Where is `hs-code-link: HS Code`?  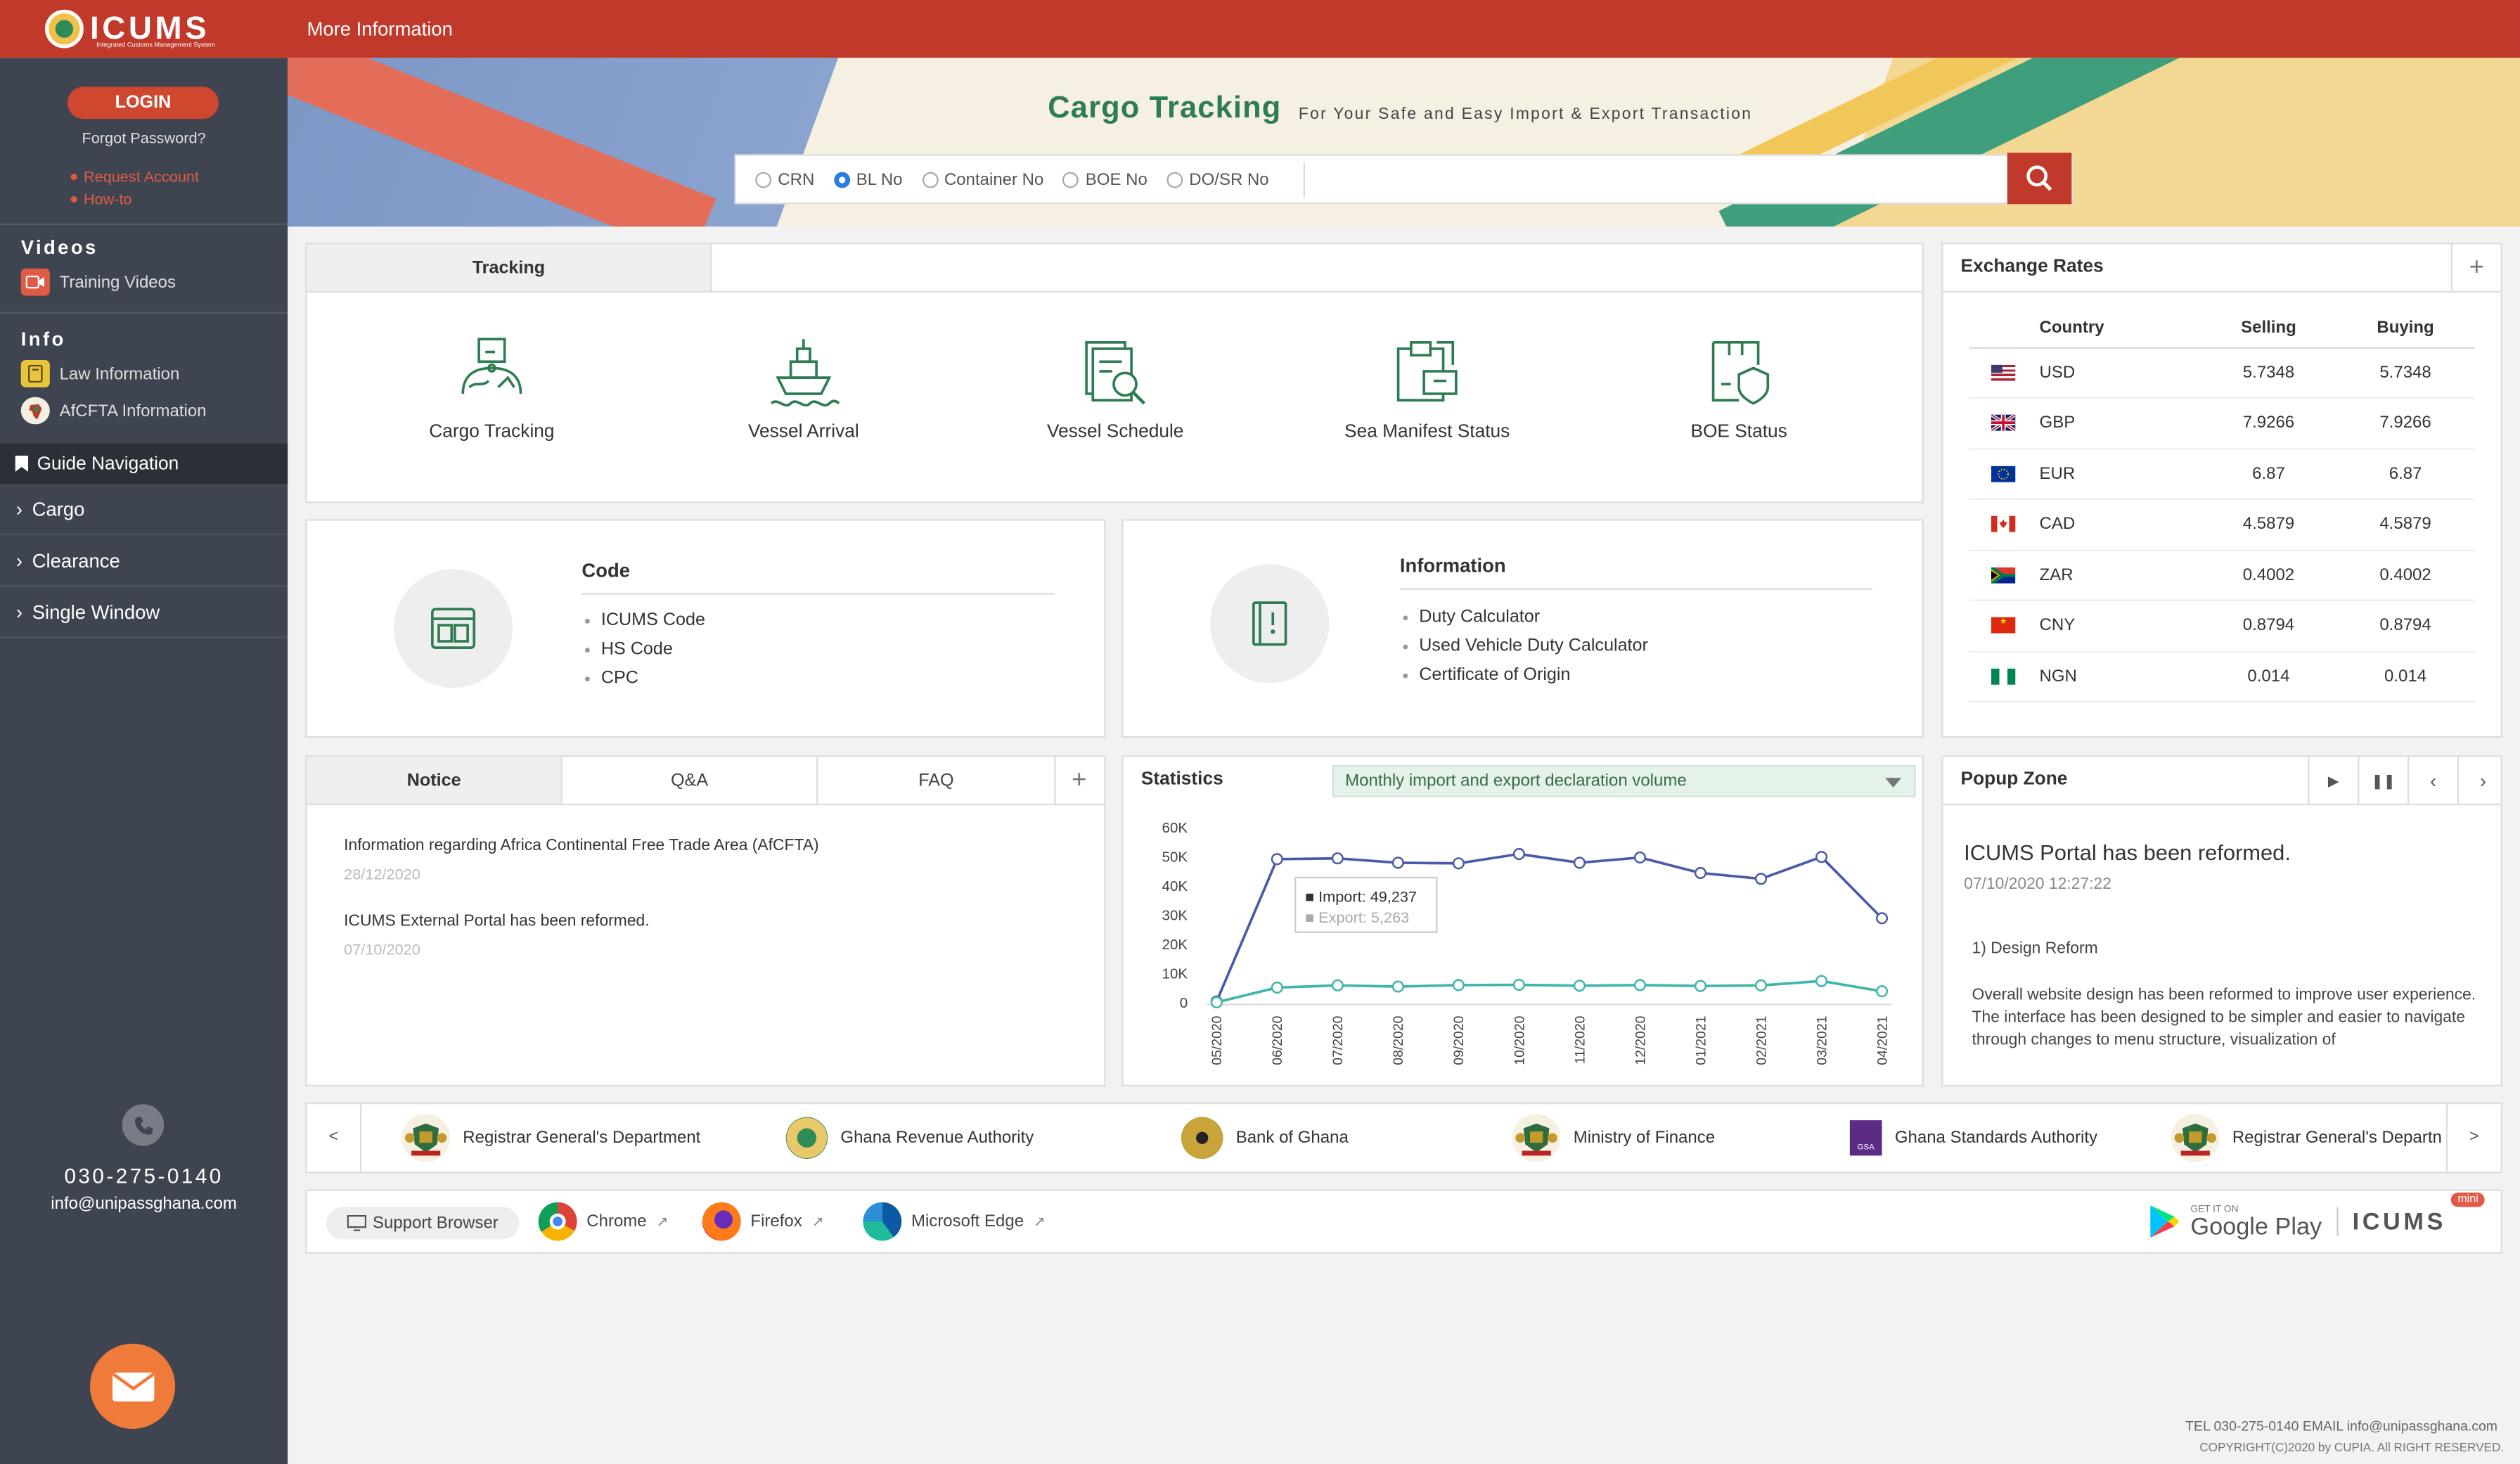 hs-code-link: HS Code is located at coordinates (645, 650).